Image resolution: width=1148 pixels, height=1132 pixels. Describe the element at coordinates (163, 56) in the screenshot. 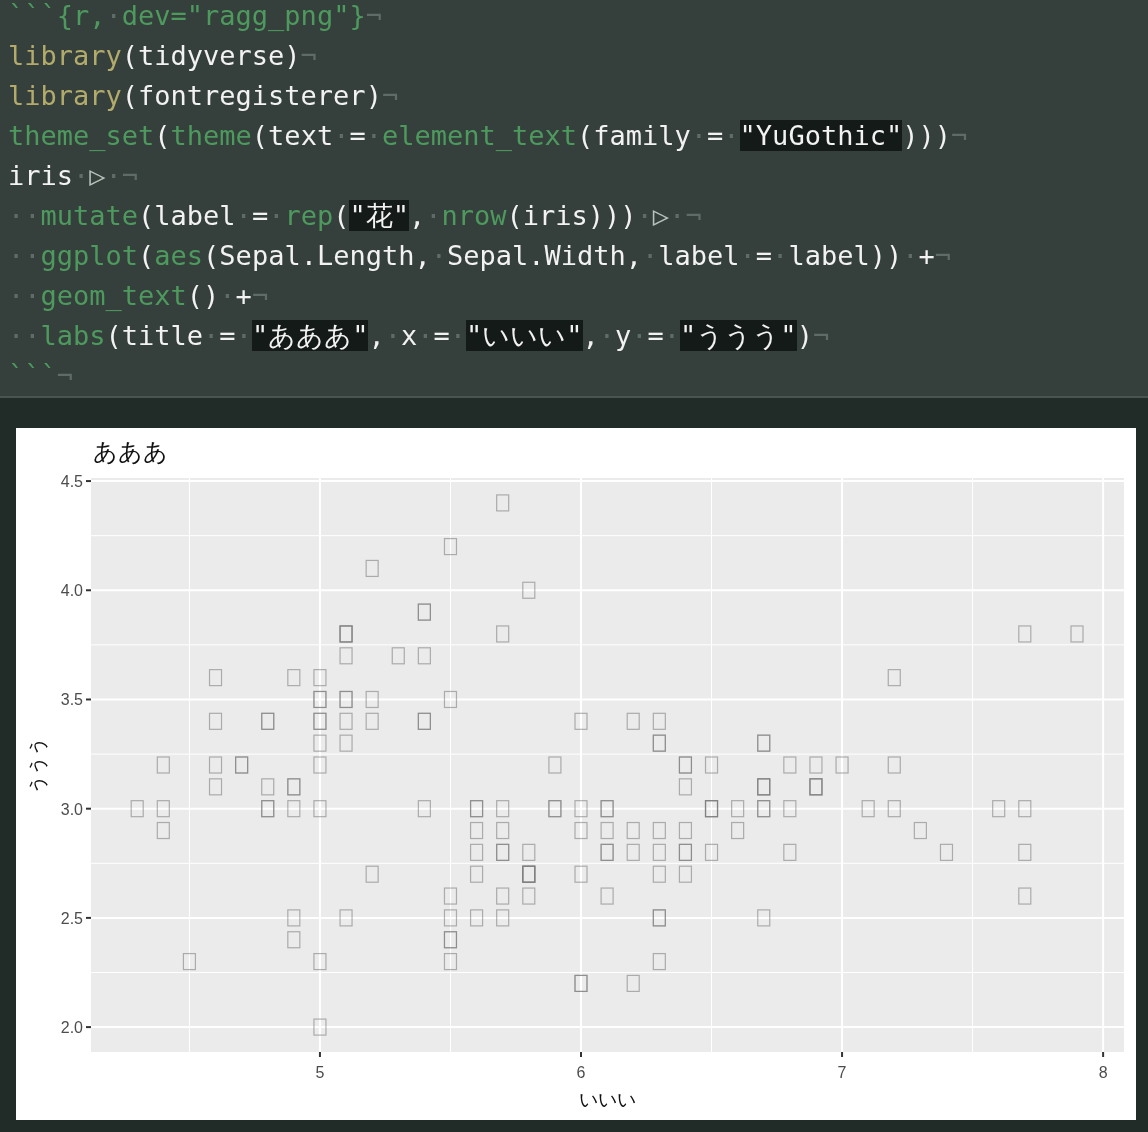

I see `code-line: library(tidyverse)¬` at that location.